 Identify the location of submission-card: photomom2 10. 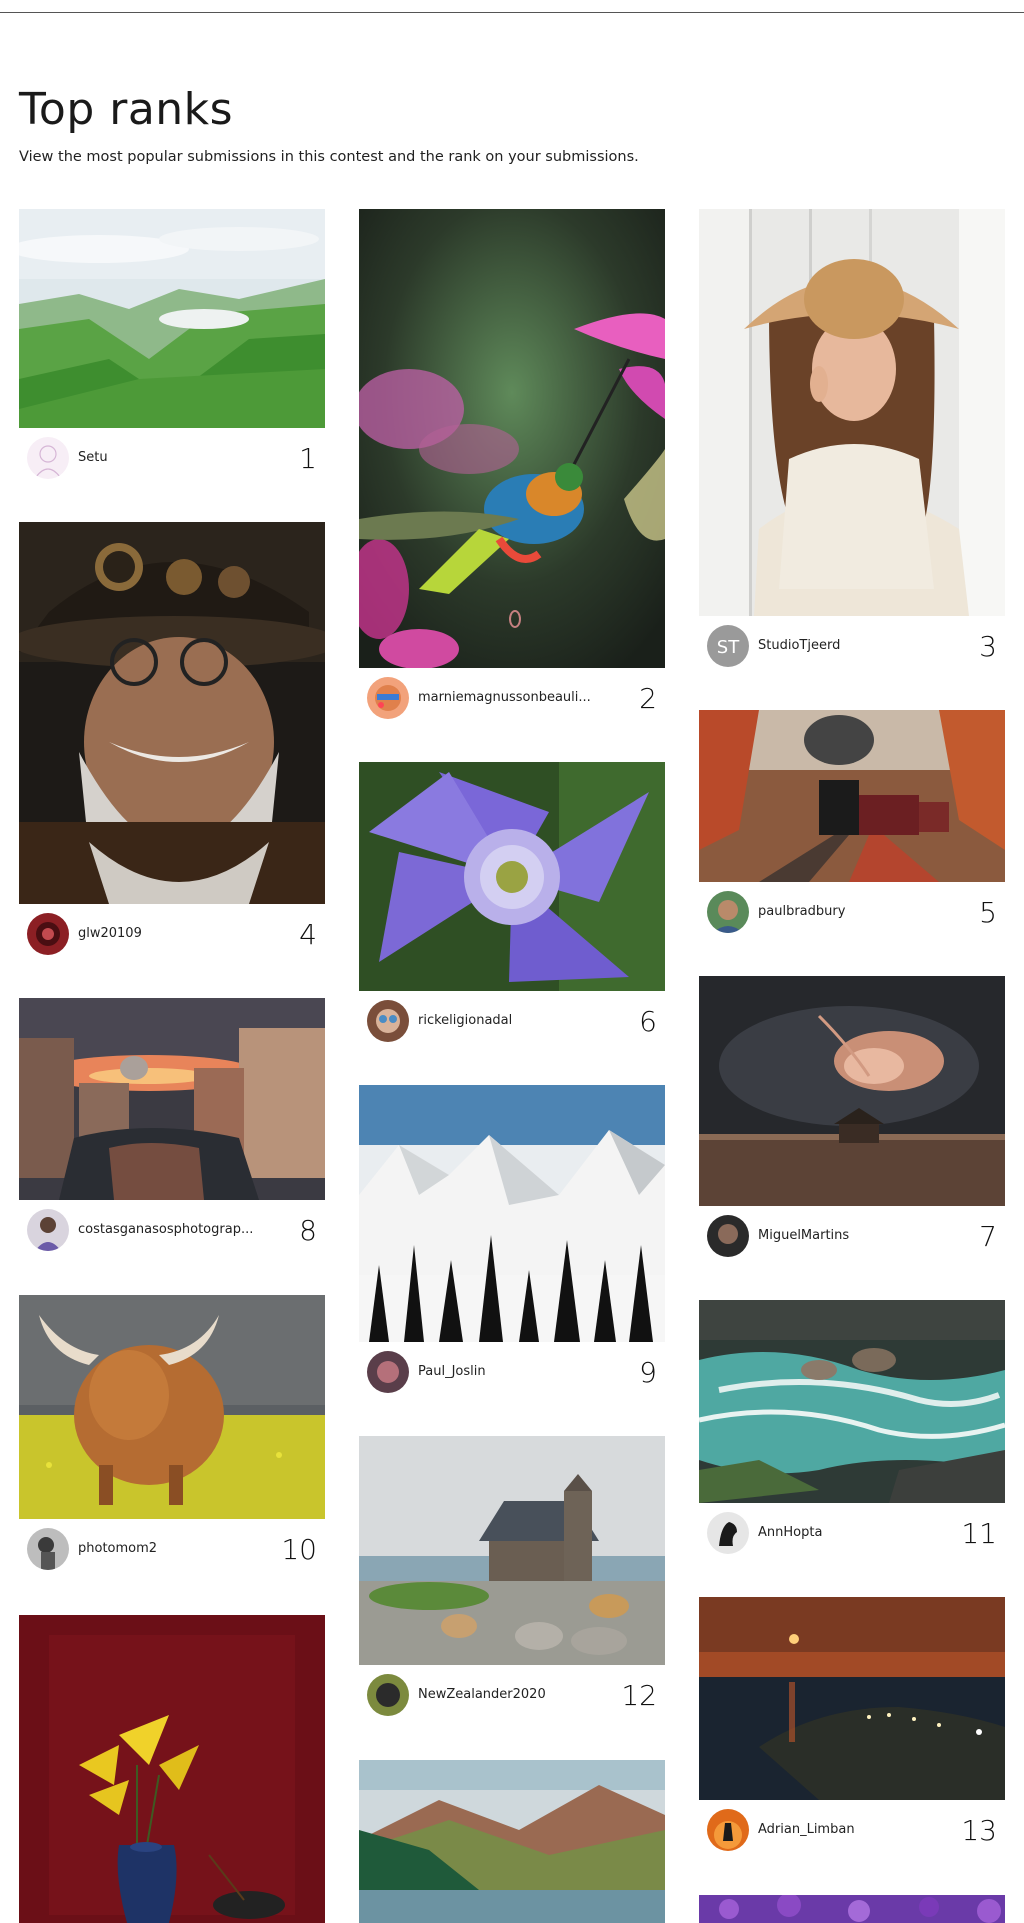
(172, 1437).